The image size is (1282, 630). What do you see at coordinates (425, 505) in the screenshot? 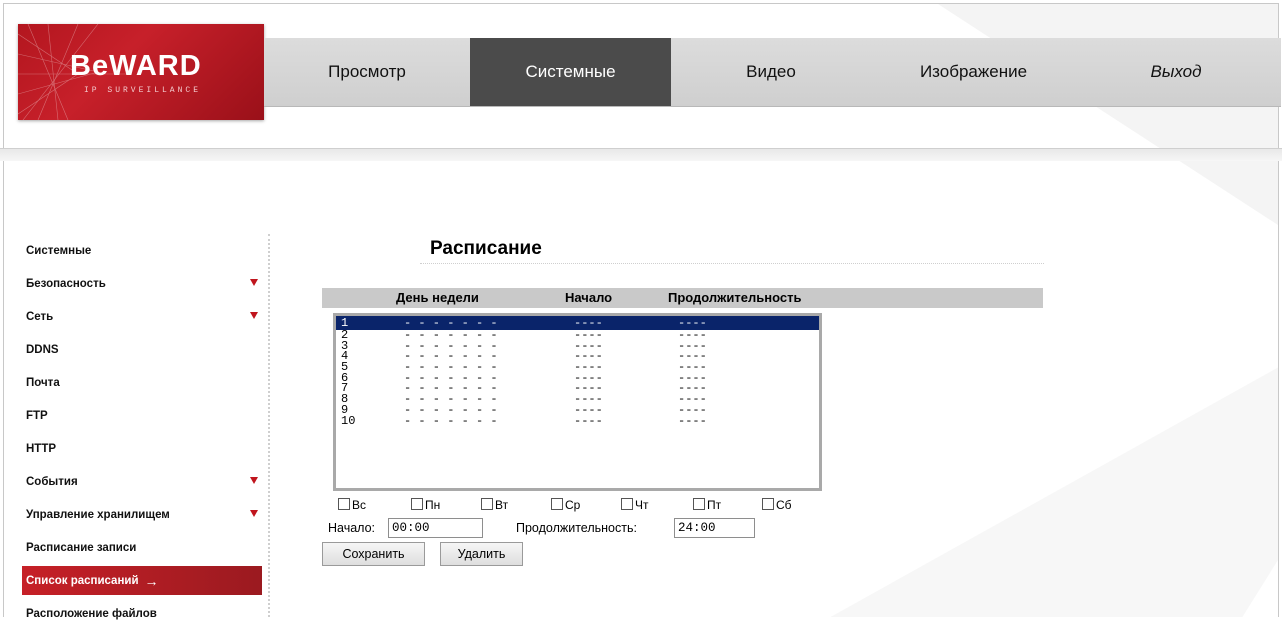
I see `checkbox-monday: Пн` at bounding box center [425, 505].